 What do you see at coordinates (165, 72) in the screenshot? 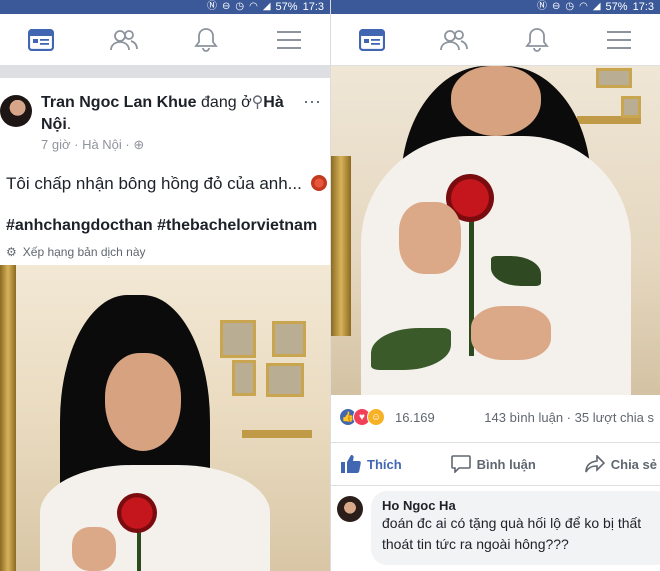
I see `feed-separator` at bounding box center [165, 72].